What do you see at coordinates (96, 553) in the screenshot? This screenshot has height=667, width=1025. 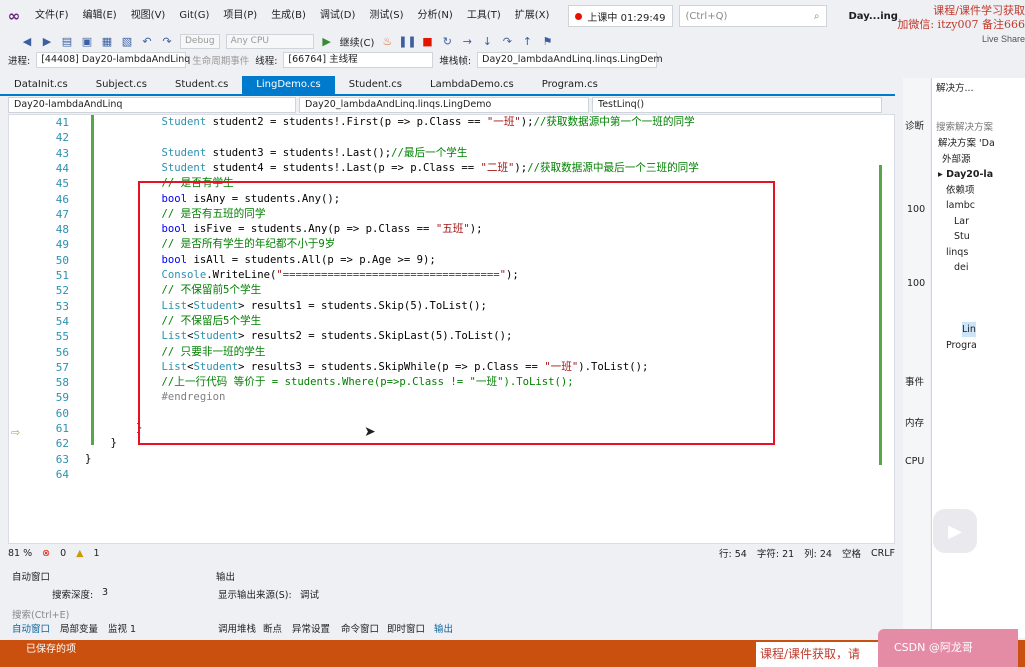 I see `warning-count: 1` at bounding box center [96, 553].